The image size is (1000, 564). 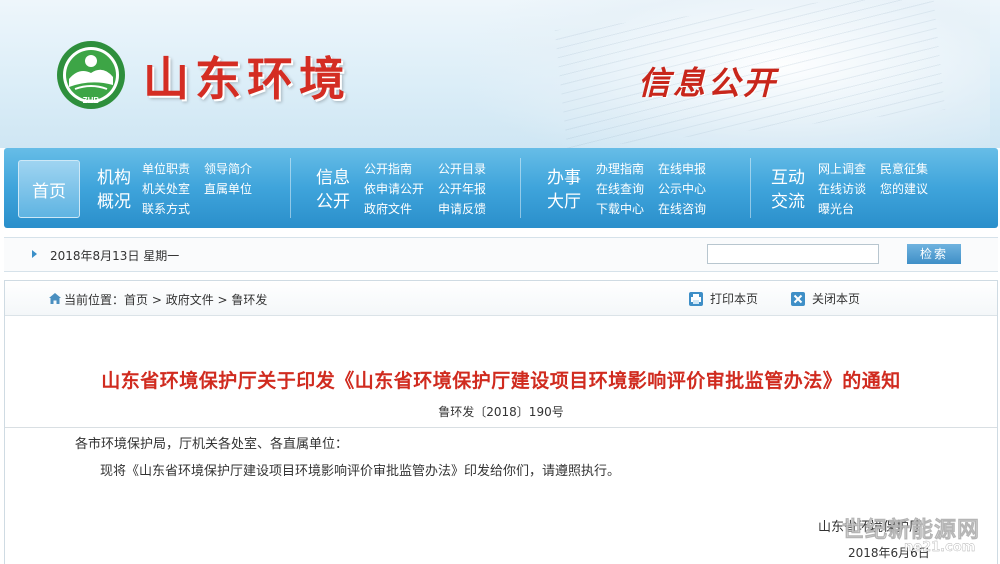 What do you see at coordinates (34, 254) in the screenshot?
I see `arrow-bullet-icon` at bounding box center [34, 254].